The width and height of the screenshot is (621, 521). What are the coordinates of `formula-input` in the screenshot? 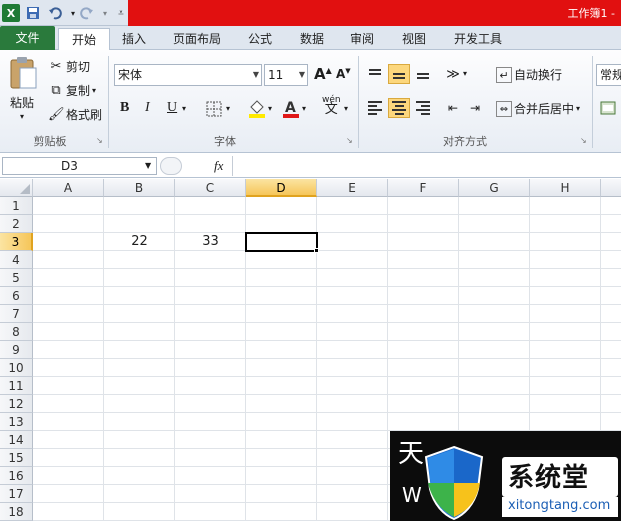 It's located at (426, 166).